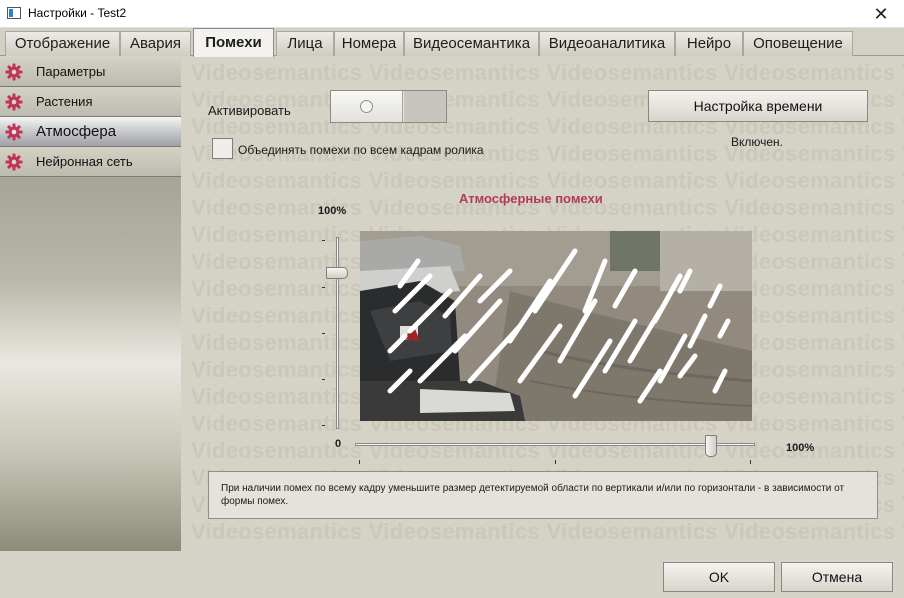 The height and width of the screenshot is (598, 904). Describe the element at coordinates (361, 150) in the screenshot. I see `merge-frames-label: Объединять помехи по всем кадрам ролика` at that location.